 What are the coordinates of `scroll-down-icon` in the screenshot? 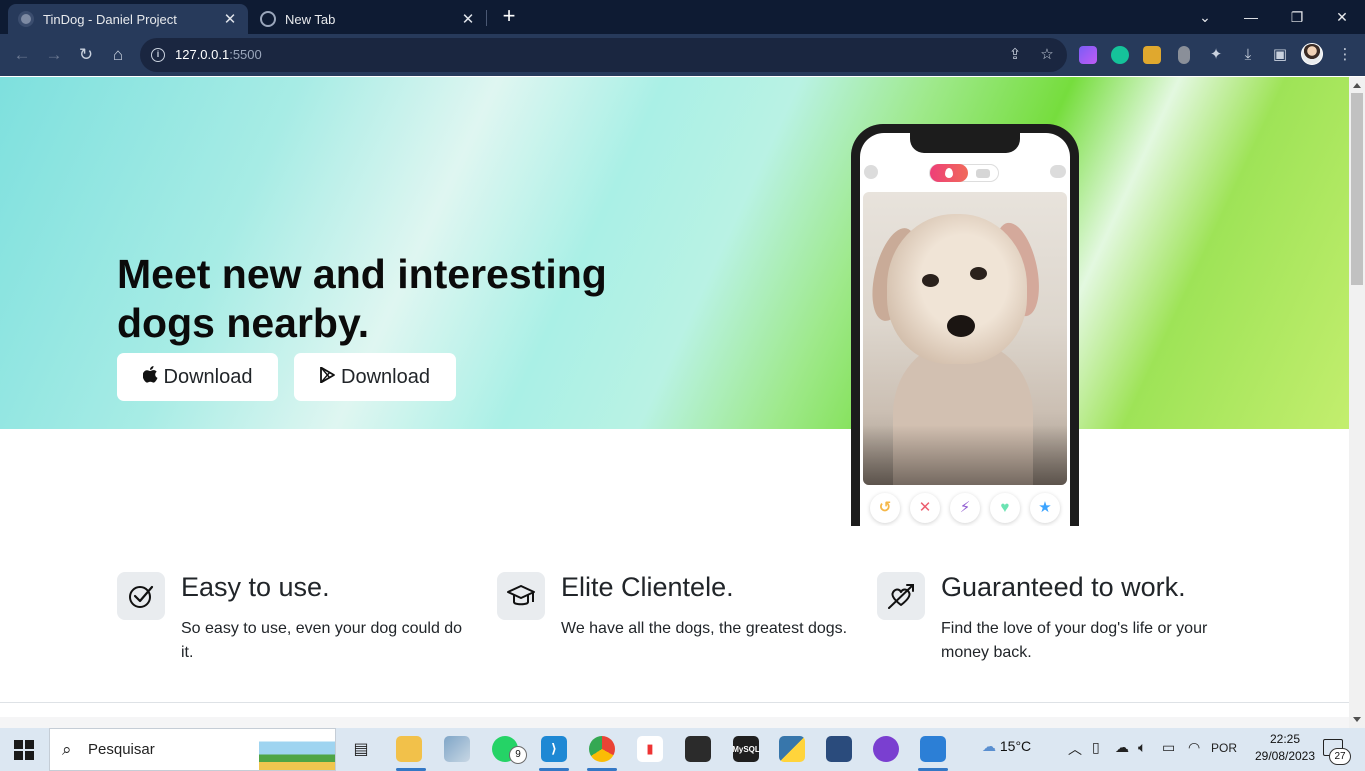 It's located at (1357, 719).